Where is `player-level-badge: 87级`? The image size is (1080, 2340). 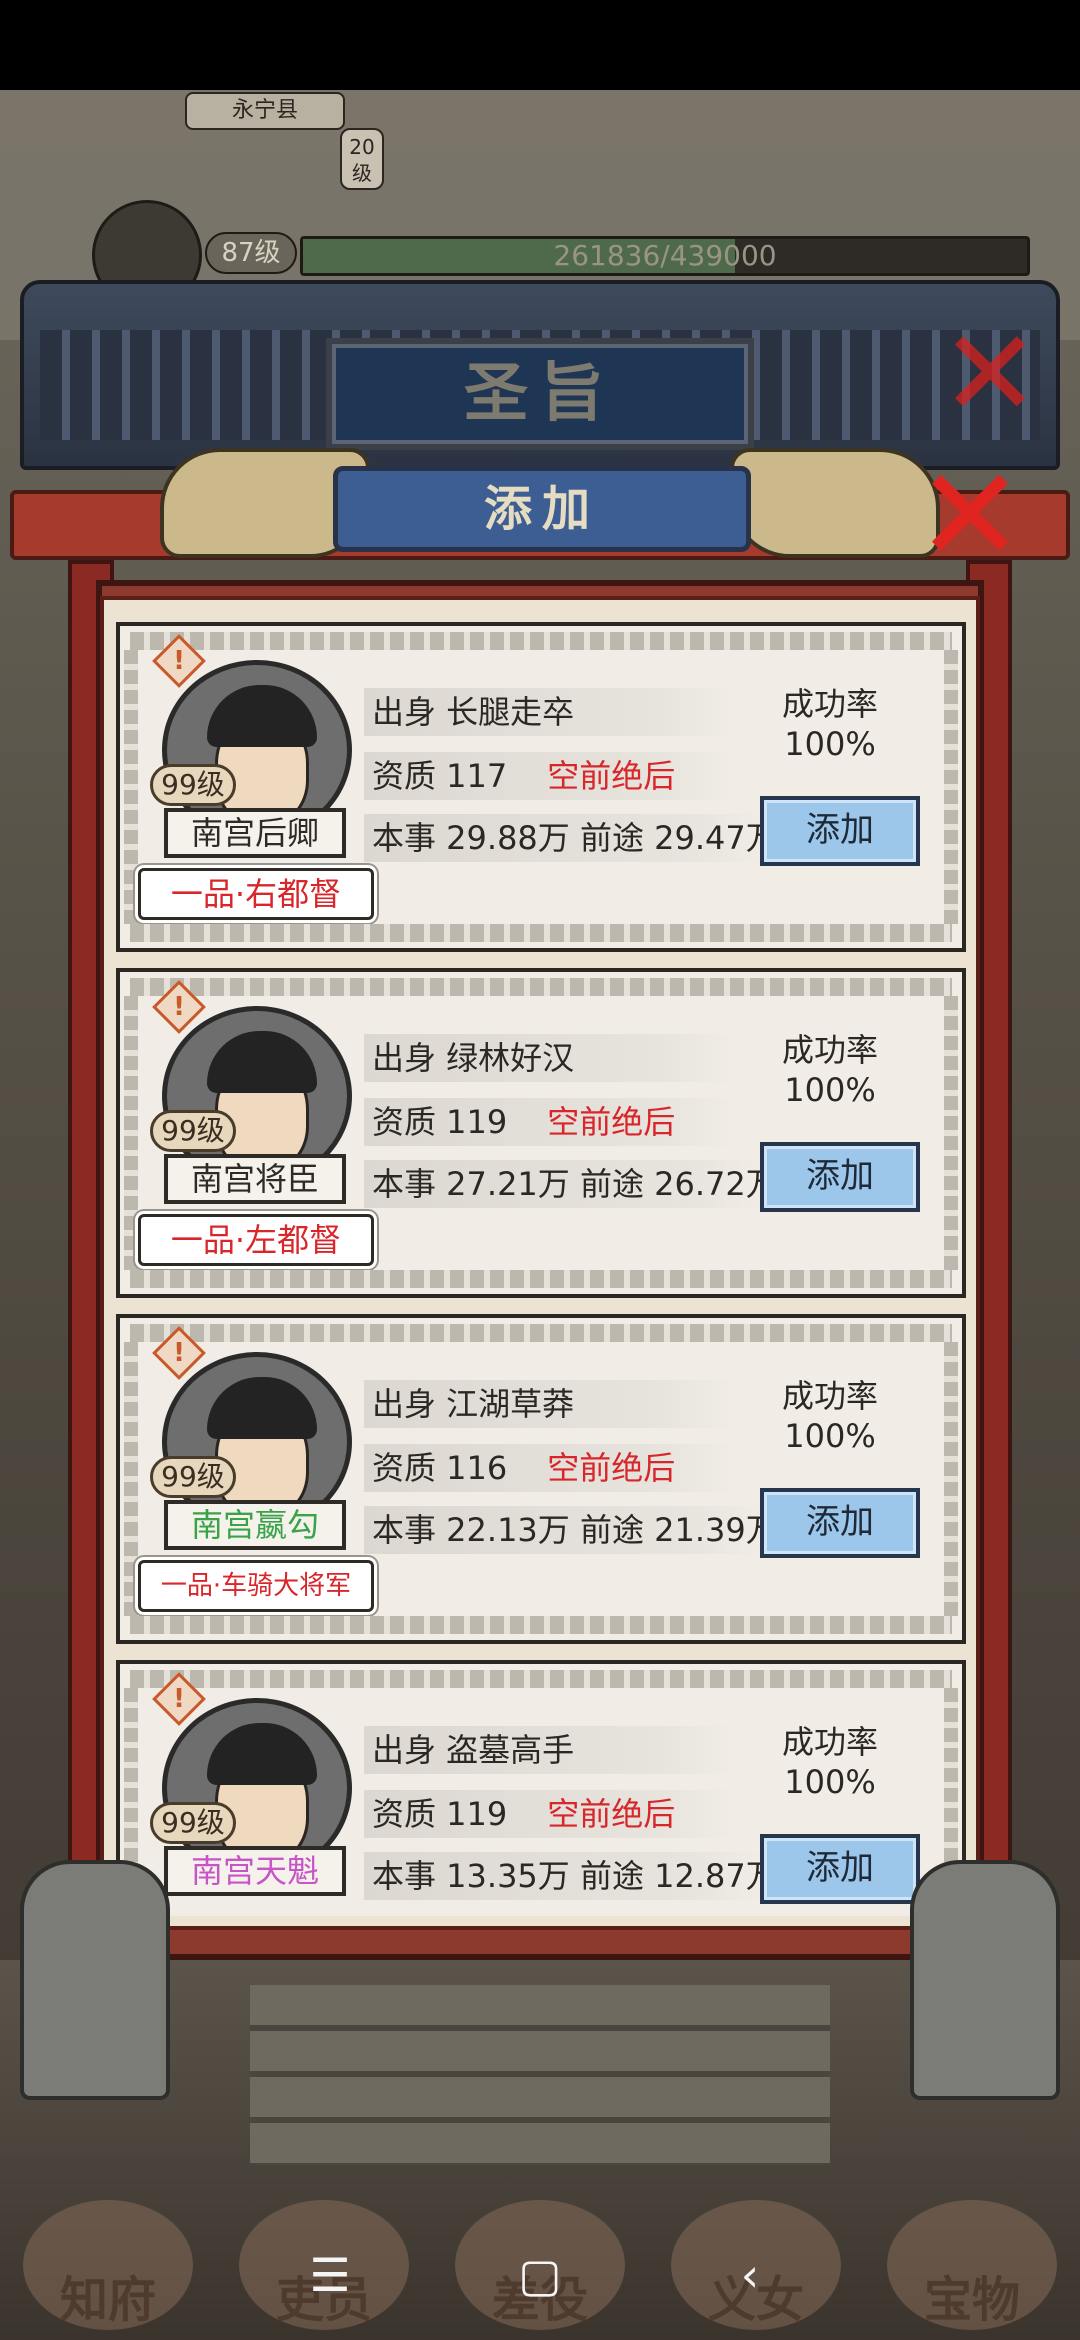 player-level-badge: 87级 is located at coordinates (251, 253).